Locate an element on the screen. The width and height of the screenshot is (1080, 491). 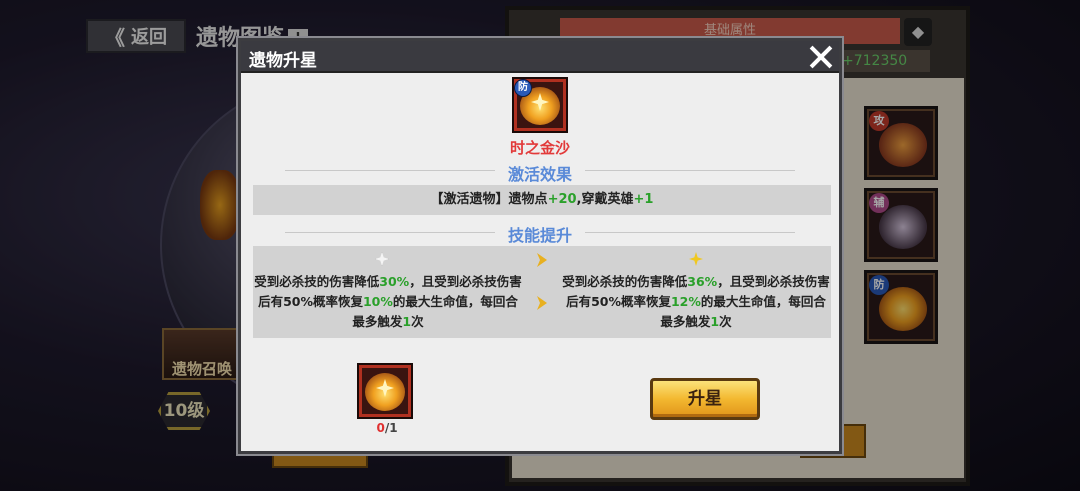
value: 30% is located at coordinates (394, 281).